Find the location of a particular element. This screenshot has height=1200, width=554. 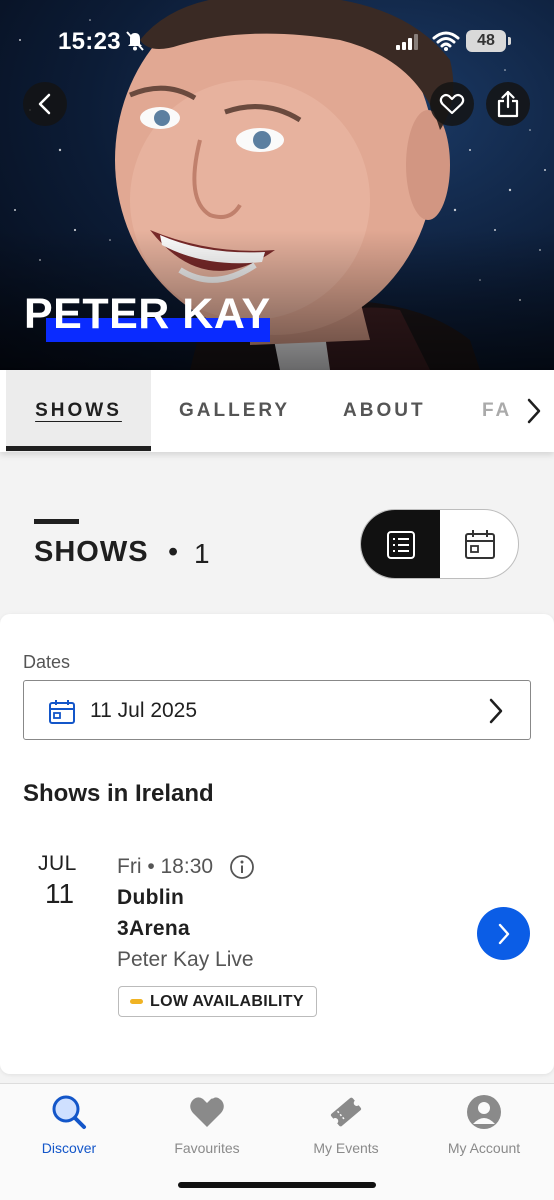

back-button is located at coordinates (45, 104).